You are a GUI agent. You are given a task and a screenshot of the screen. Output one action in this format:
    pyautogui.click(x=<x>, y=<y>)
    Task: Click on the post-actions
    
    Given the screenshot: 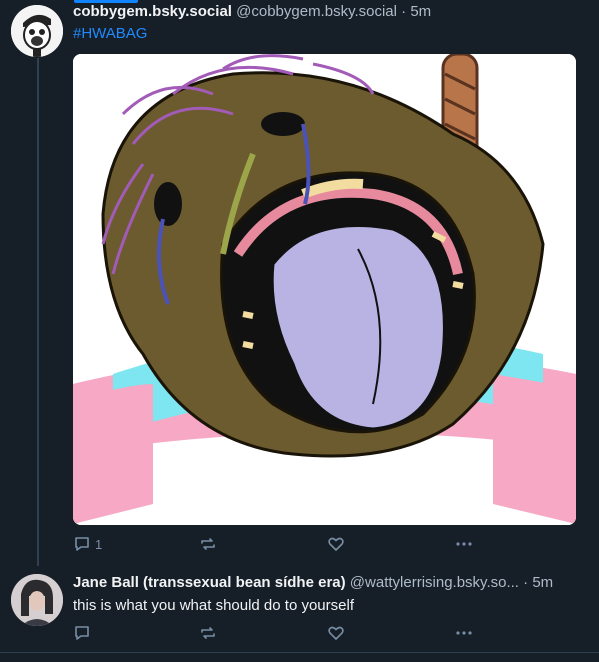 What is the action you would take?
    pyautogui.click(x=273, y=634)
    